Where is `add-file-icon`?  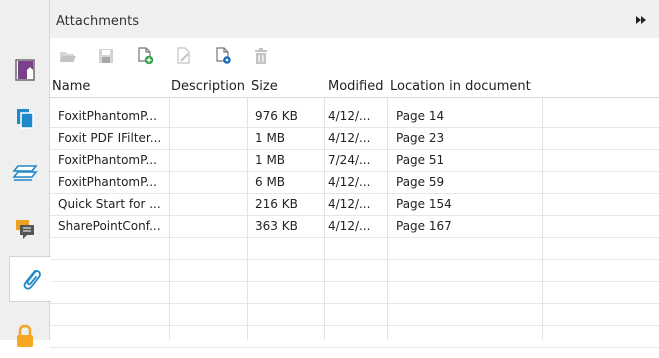 add-file-icon is located at coordinates (145, 56).